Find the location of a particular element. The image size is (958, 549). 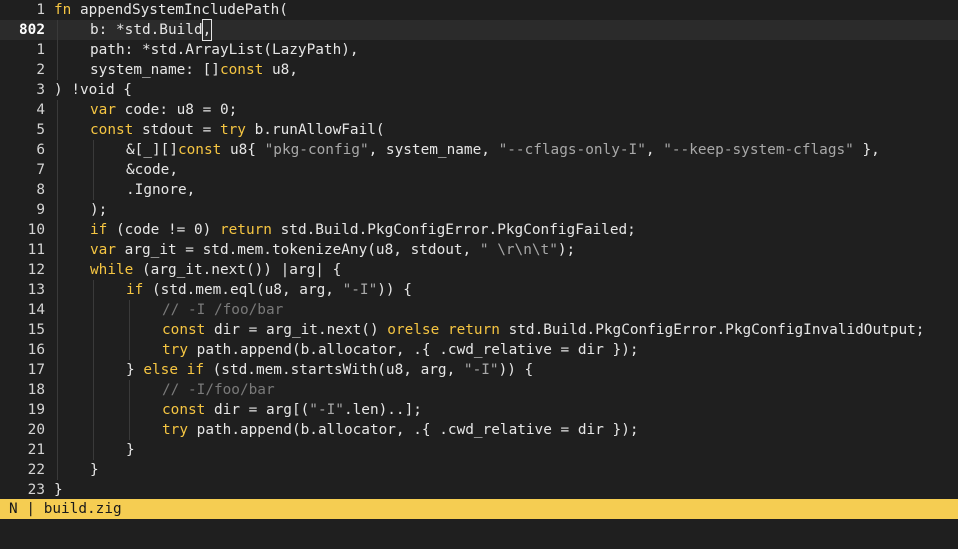

line-number: 5 is located at coordinates (40, 130).